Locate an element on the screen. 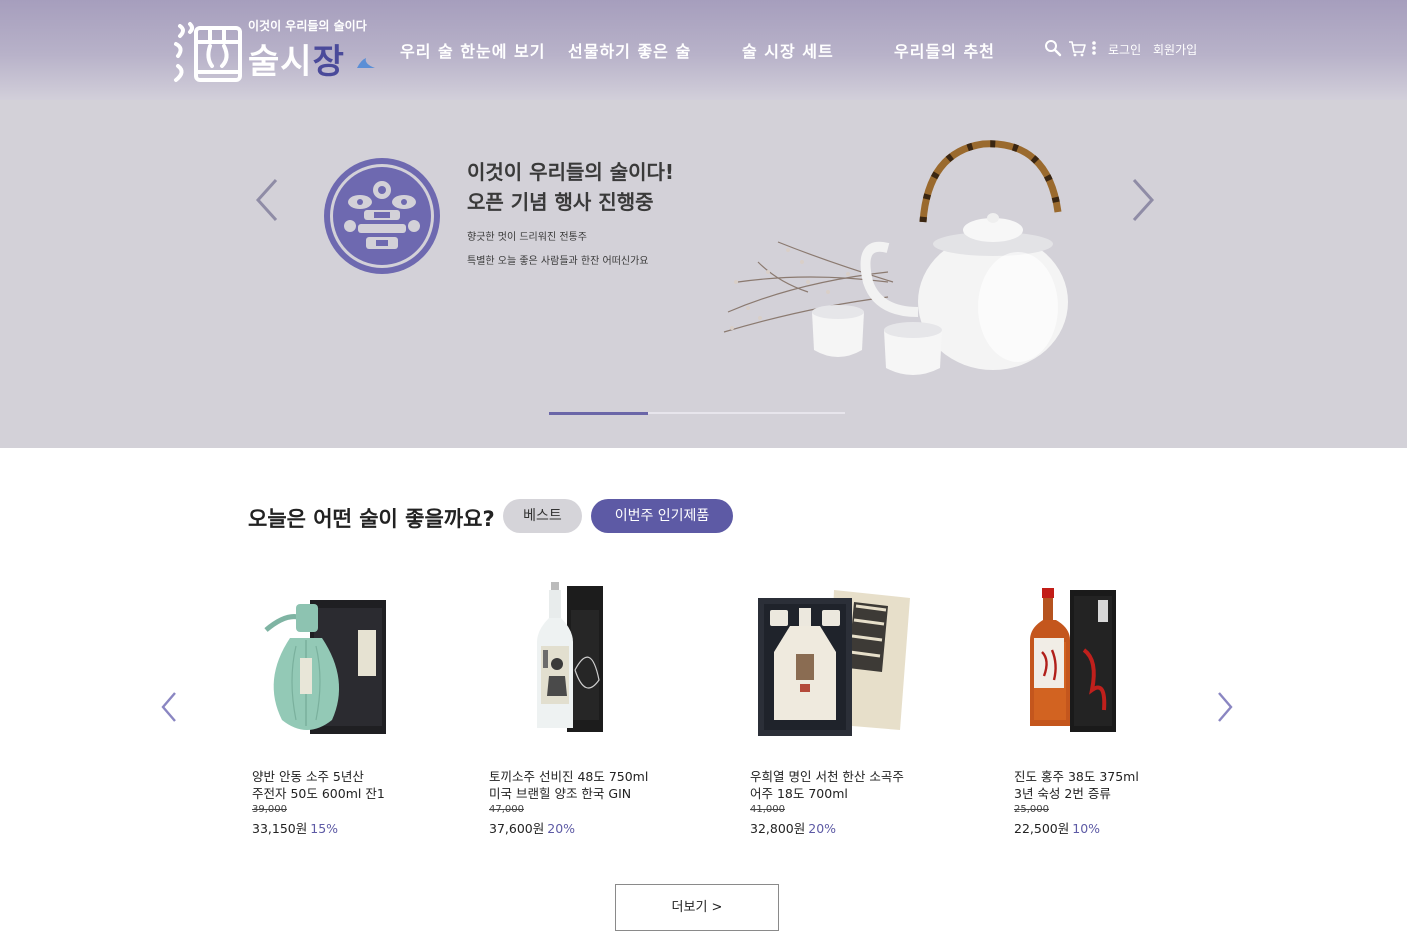 The image size is (1407, 950). logo-tagline: 이것이 우리들의 술이다 is located at coordinates (307, 26).